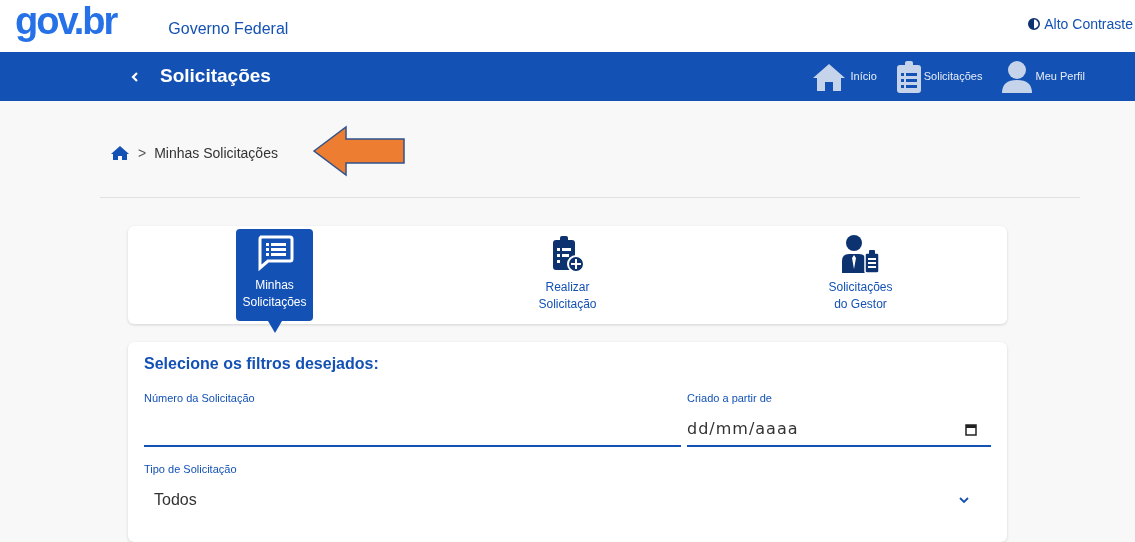  I want to click on site-title: Governo Federal, so click(228, 29).